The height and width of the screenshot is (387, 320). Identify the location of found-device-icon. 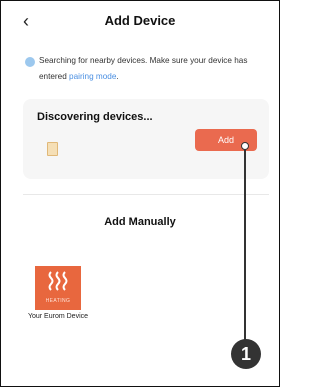
(52, 149).